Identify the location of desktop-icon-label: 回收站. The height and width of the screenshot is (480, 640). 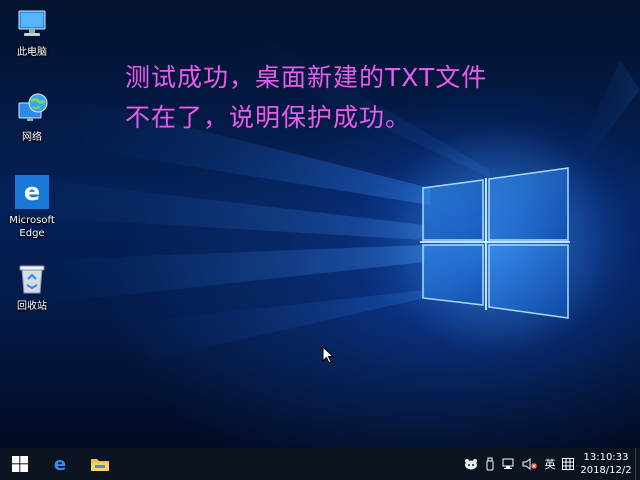
(32, 306).